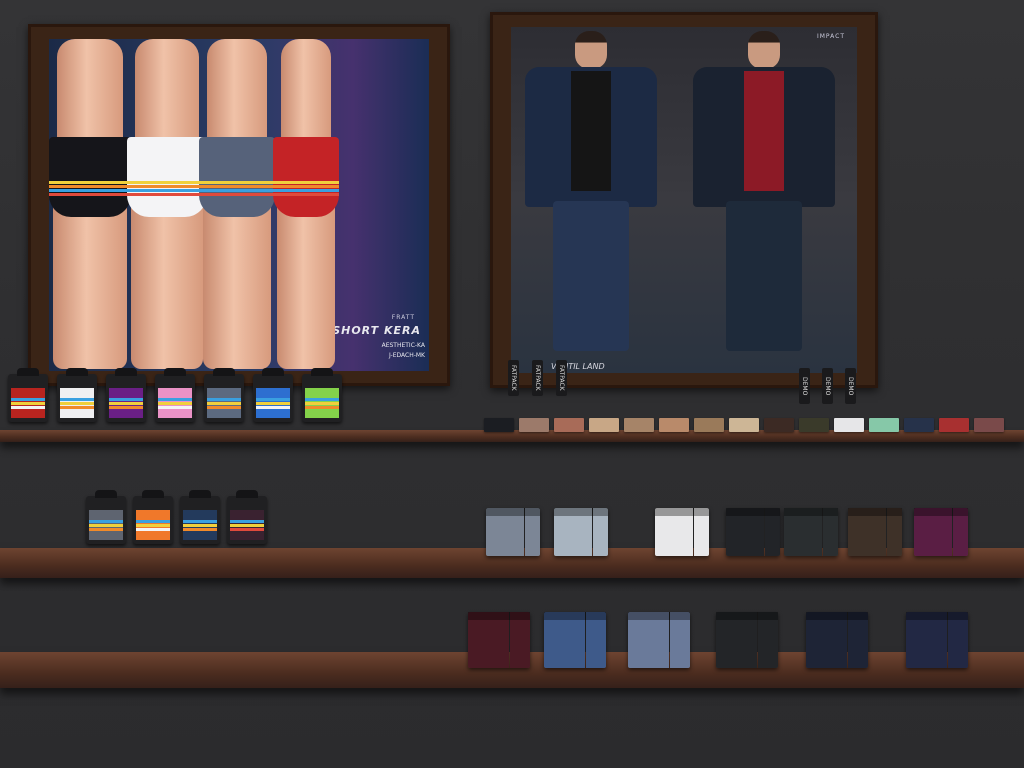  Describe the element at coordinates (591, 131) in the screenshot. I see `shirt` at that location.